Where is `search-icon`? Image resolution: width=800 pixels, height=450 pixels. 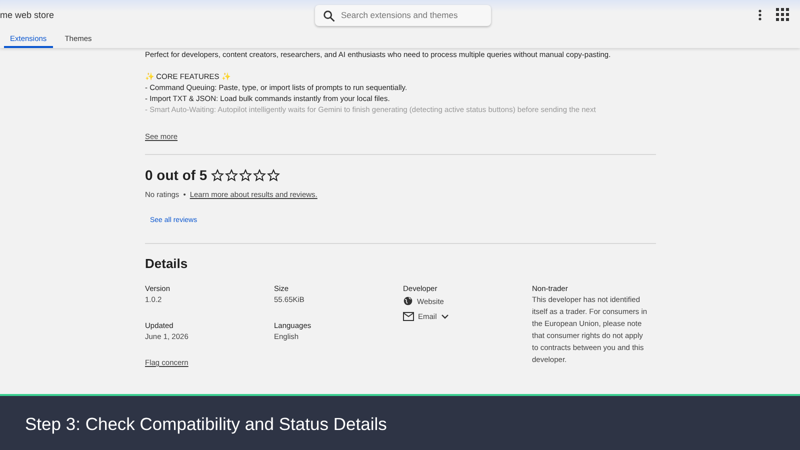
search-icon is located at coordinates (329, 15).